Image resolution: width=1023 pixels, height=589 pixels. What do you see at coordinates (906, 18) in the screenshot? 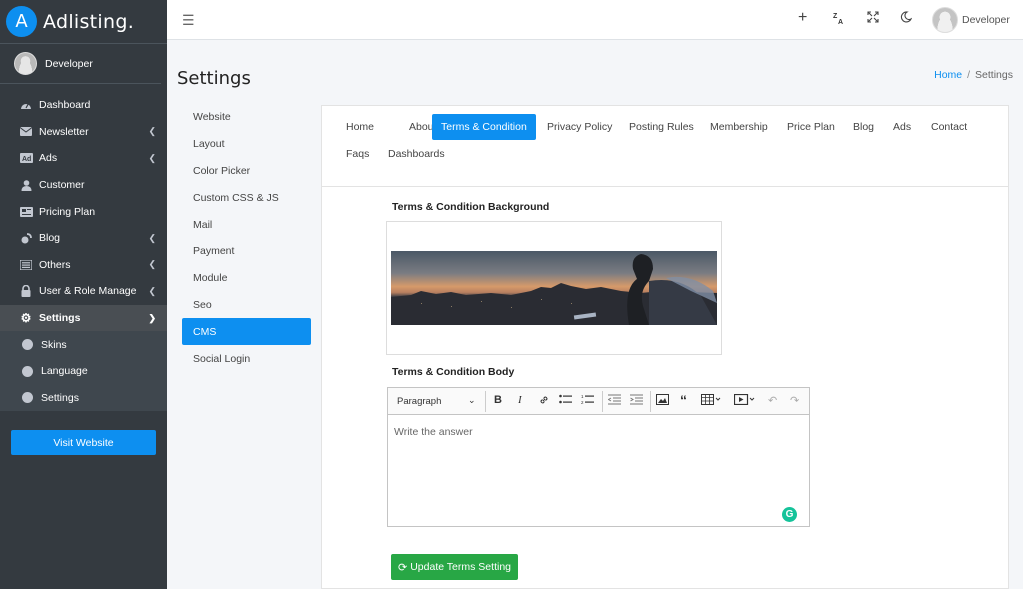
I see `moon-icon` at bounding box center [906, 18].